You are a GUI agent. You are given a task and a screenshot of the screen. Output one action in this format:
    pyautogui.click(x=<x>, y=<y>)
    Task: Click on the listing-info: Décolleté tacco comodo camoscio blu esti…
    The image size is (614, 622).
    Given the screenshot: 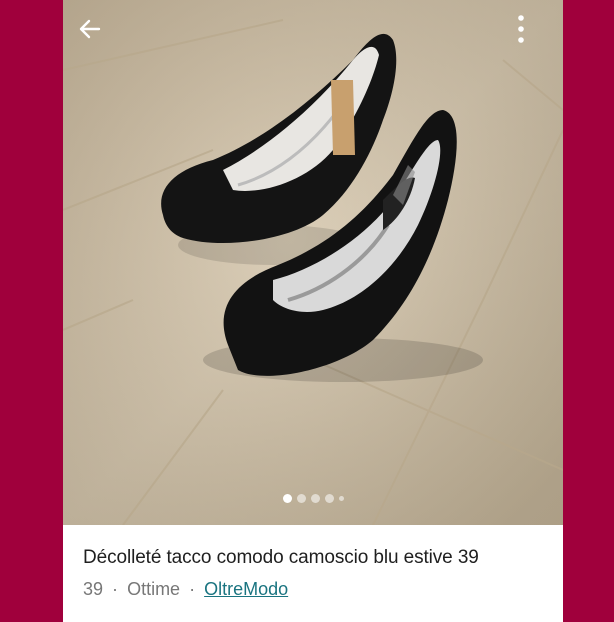 What is the action you would take?
    pyautogui.click(x=317, y=573)
    